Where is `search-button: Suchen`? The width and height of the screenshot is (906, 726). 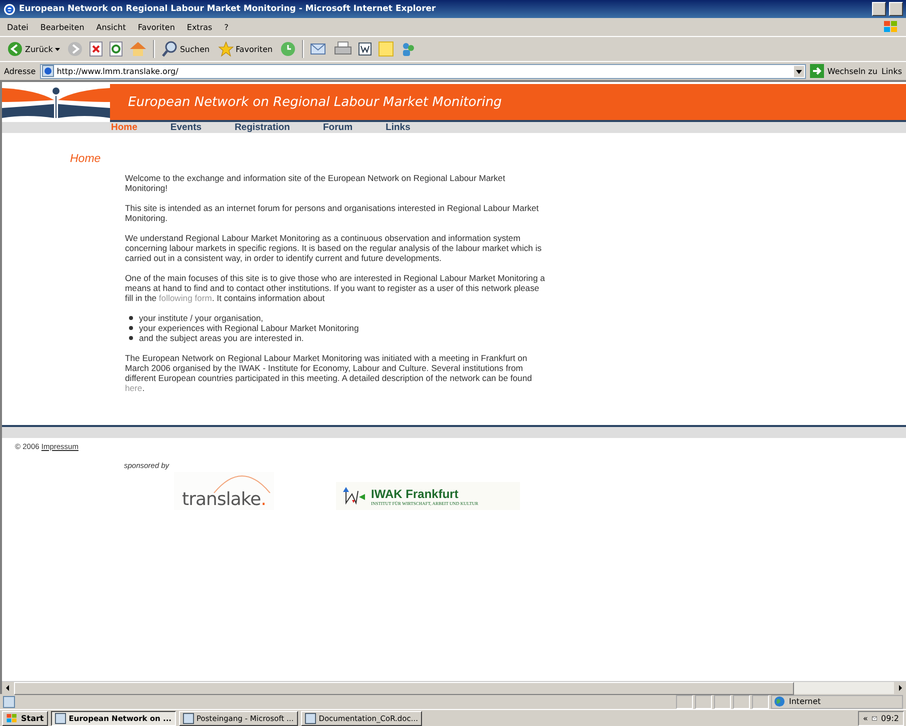 search-button: Suchen is located at coordinates (185, 49).